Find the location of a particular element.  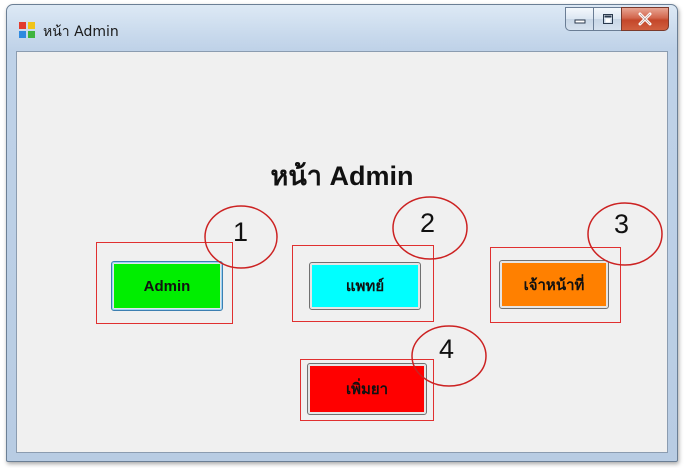

admin-button-face: Admin is located at coordinates (167, 286).